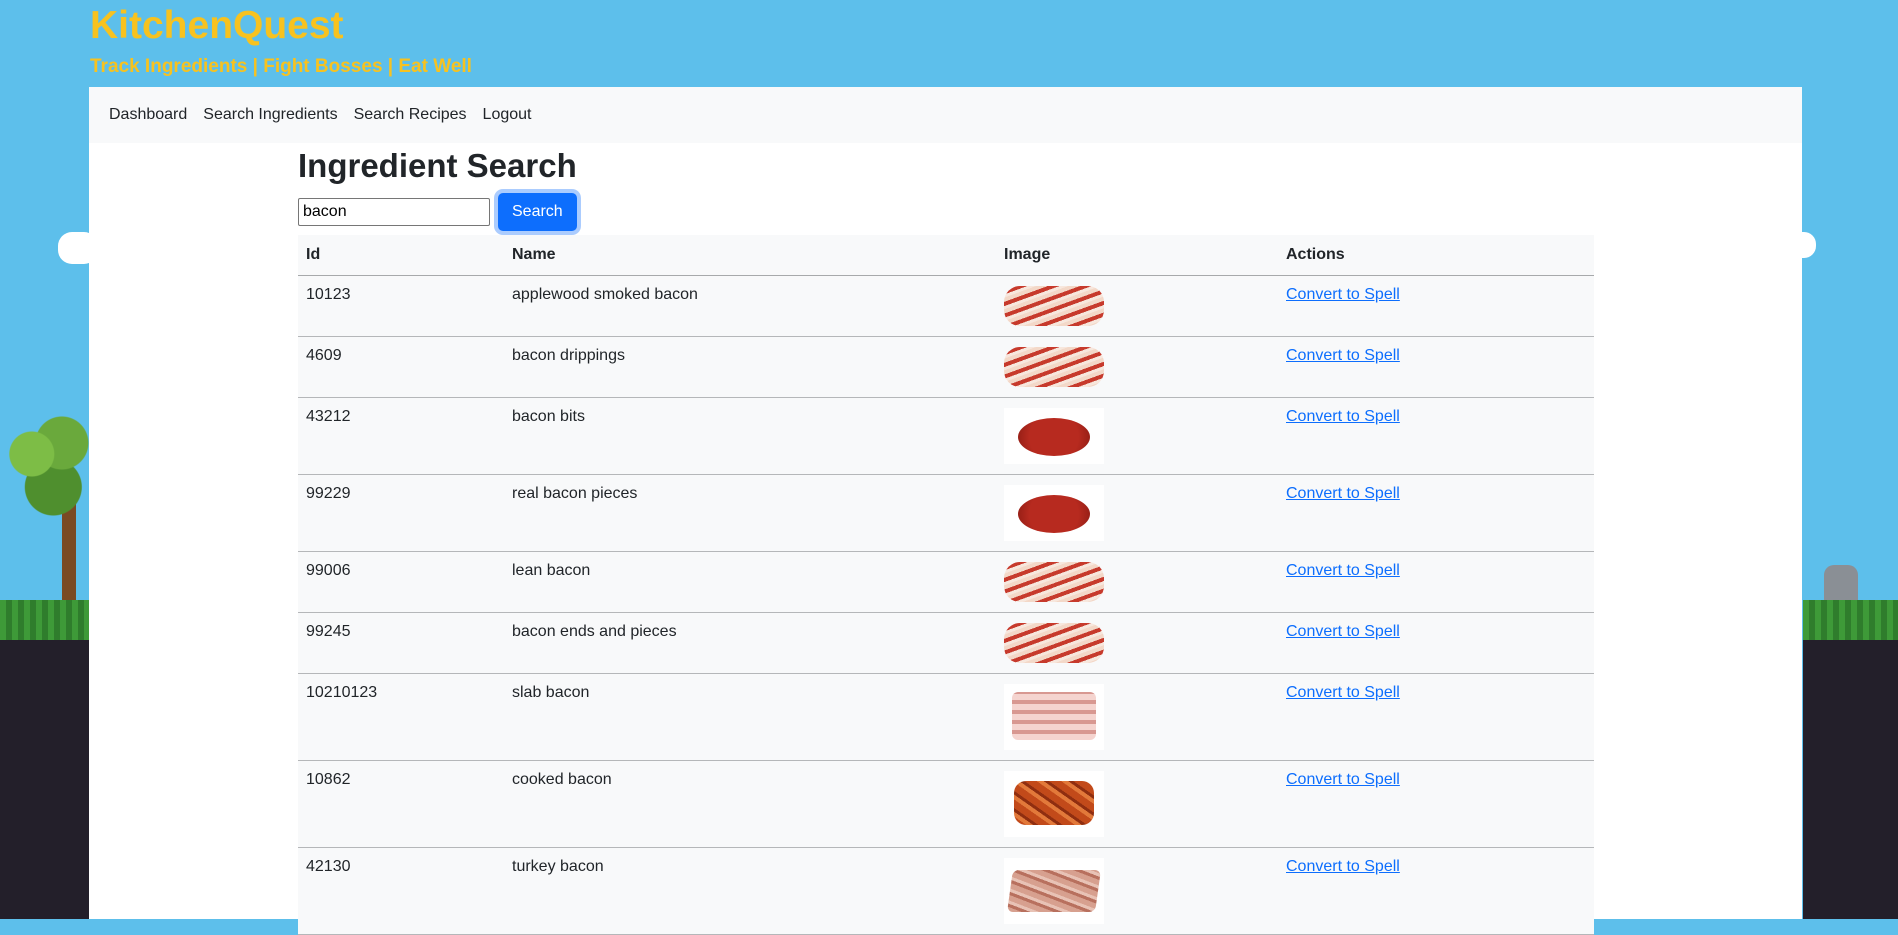 The height and width of the screenshot is (935, 1898). What do you see at coordinates (437, 165) in the screenshot?
I see `page-title: Ingredient Search` at bounding box center [437, 165].